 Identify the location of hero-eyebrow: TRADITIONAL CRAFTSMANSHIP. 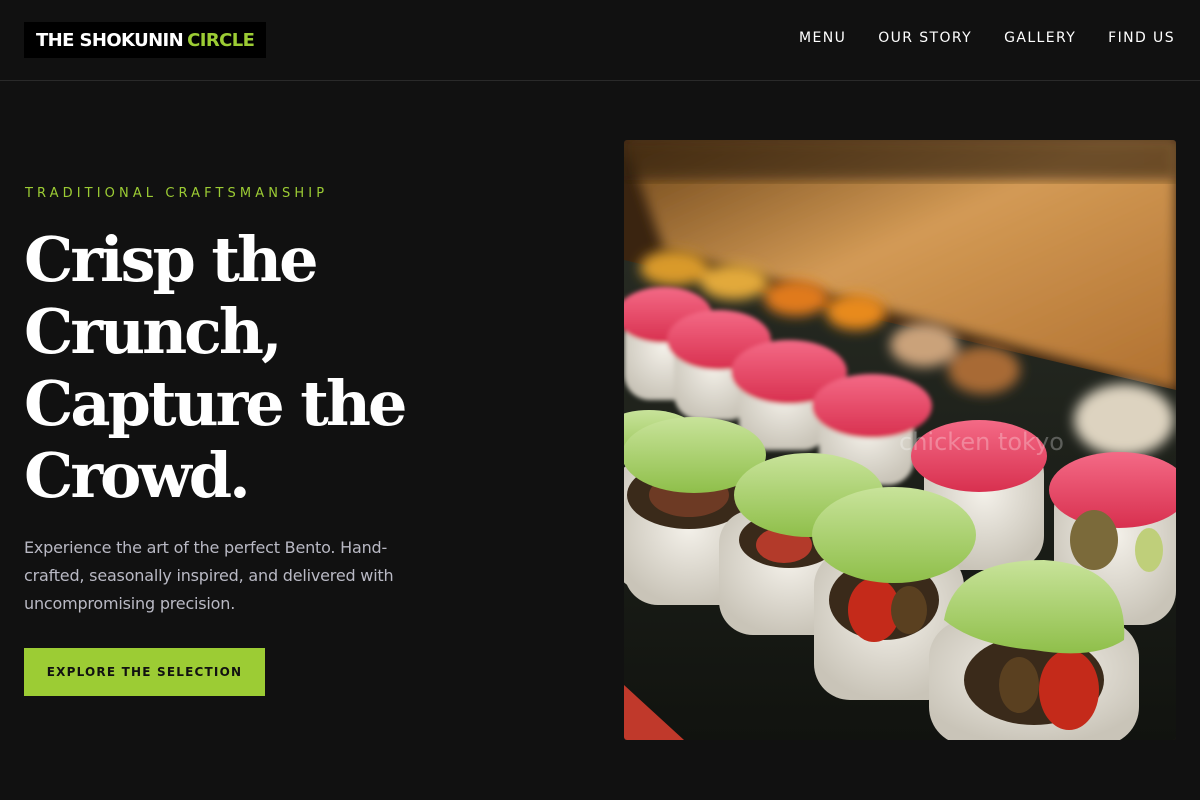
(177, 193).